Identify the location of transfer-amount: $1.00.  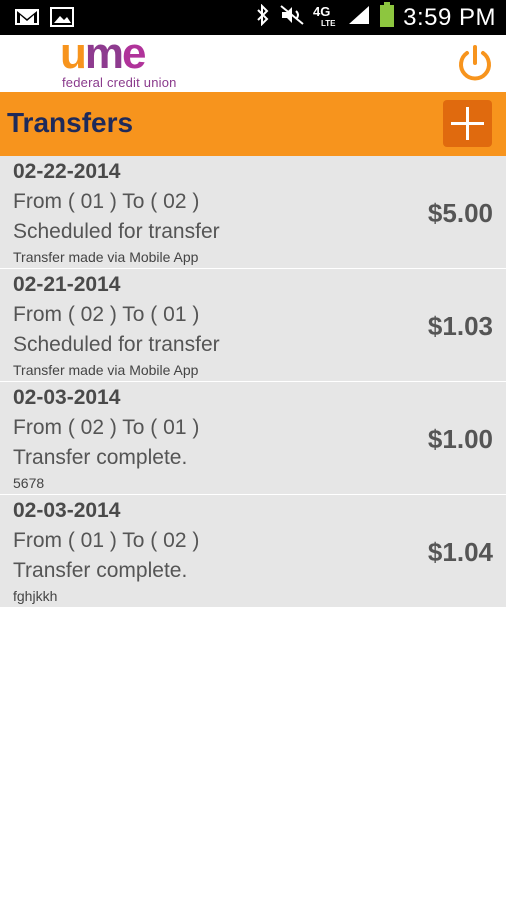
(460, 439).